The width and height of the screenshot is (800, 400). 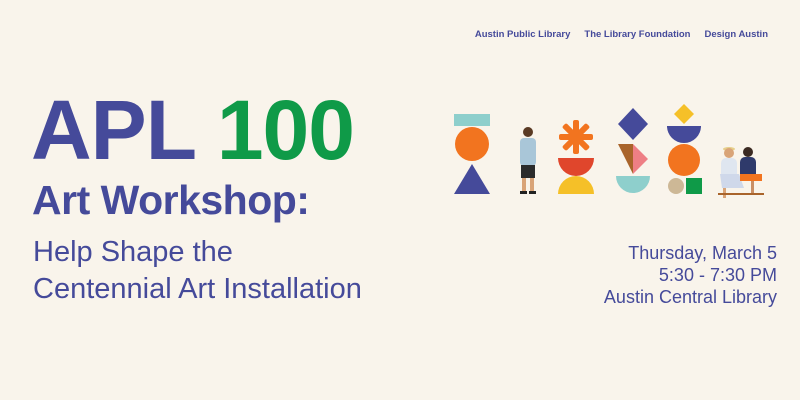 I want to click on title-number: 100, so click(x=285, y=130).